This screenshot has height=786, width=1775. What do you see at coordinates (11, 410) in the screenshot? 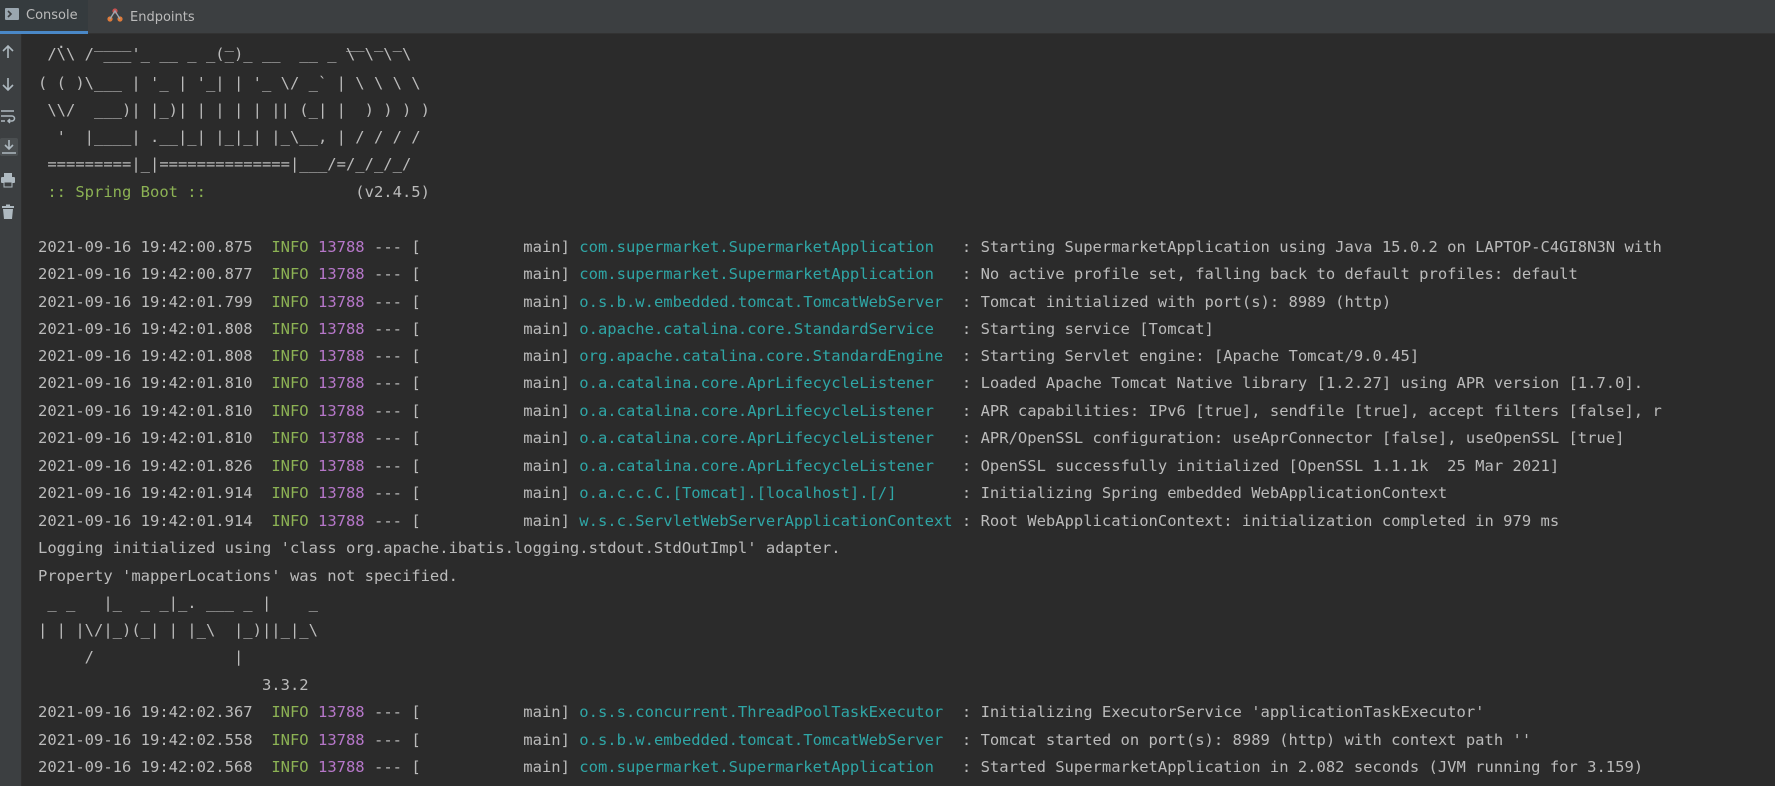
I see `console-toolbar` at bounding box center [11, 410].